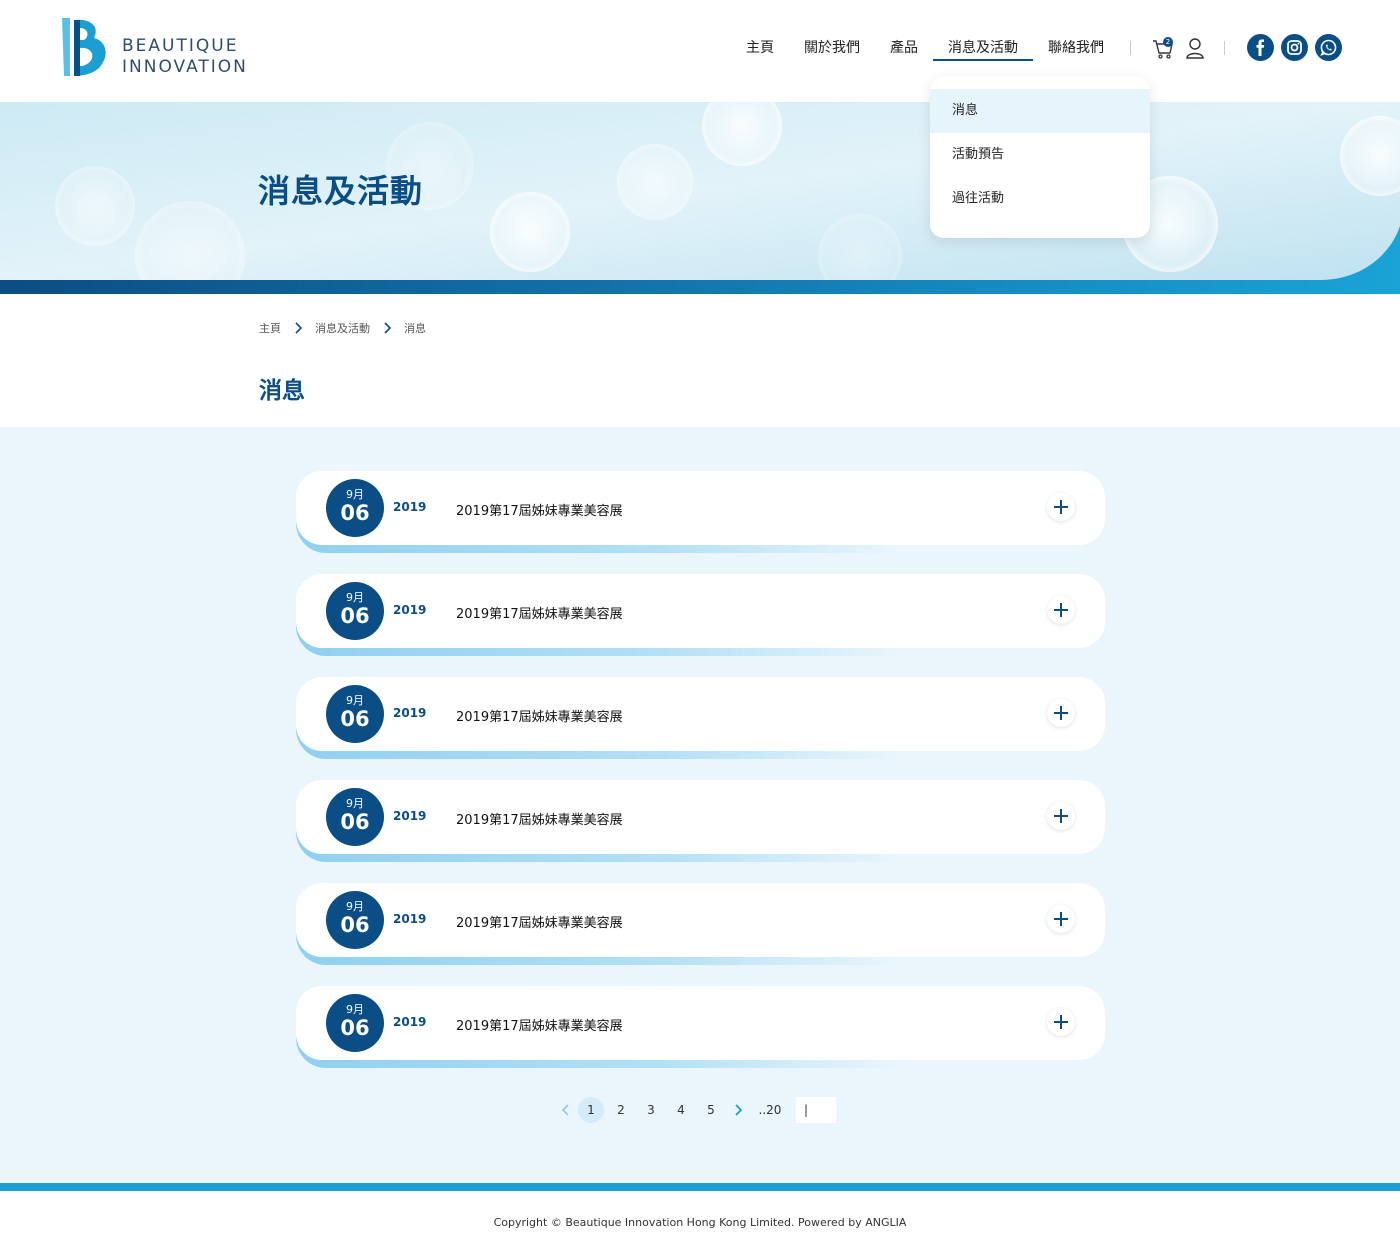  I want to click on page-number: 2, so click(621, 1110).